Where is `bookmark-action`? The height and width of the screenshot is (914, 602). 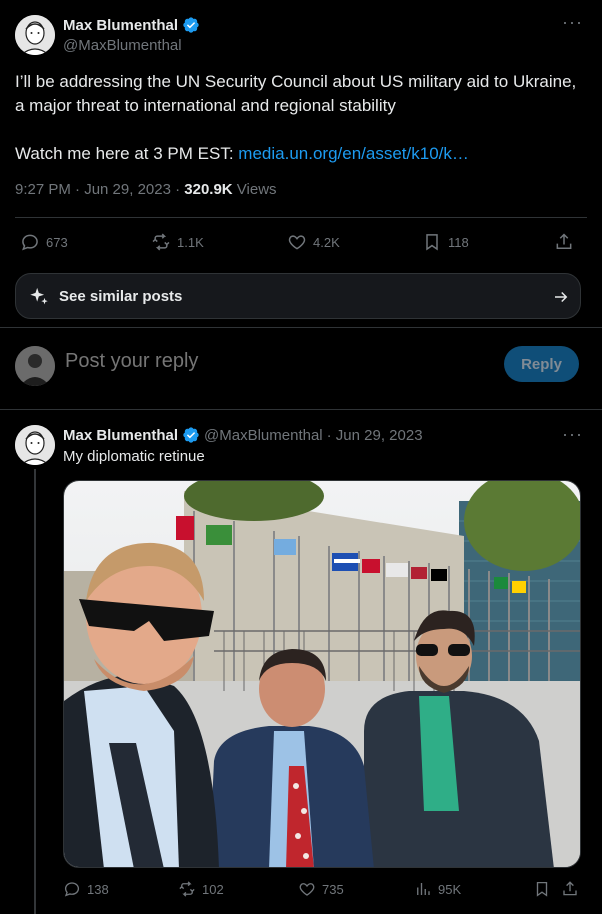 bookmark-action is located at coordinates (542, 889).